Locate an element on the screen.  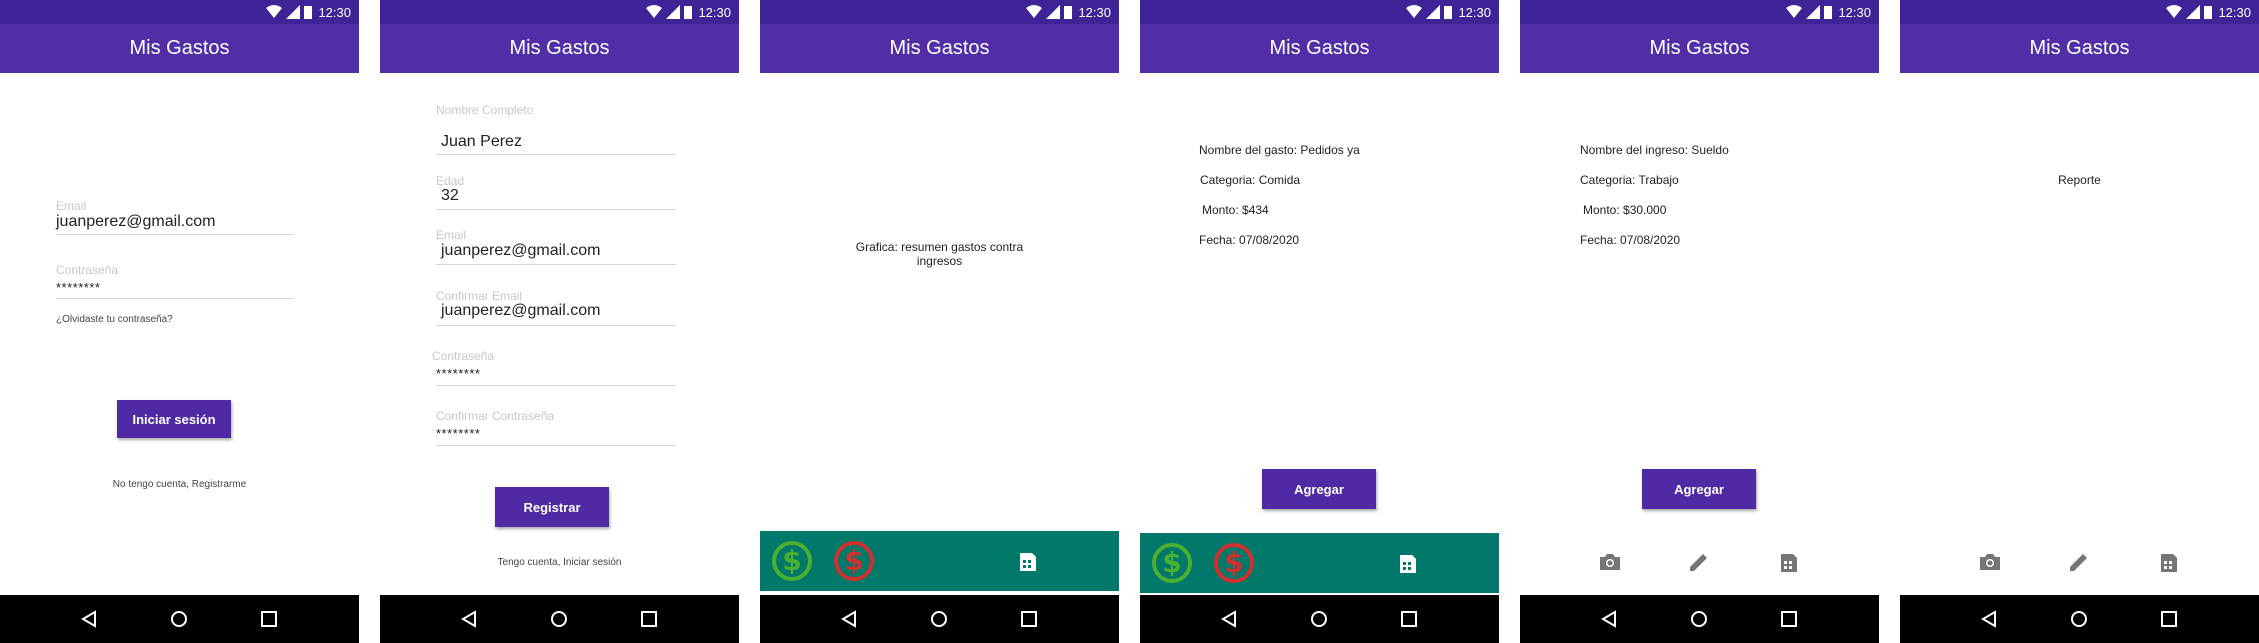
register-button: Registrar is located at coordinates (552, 507).